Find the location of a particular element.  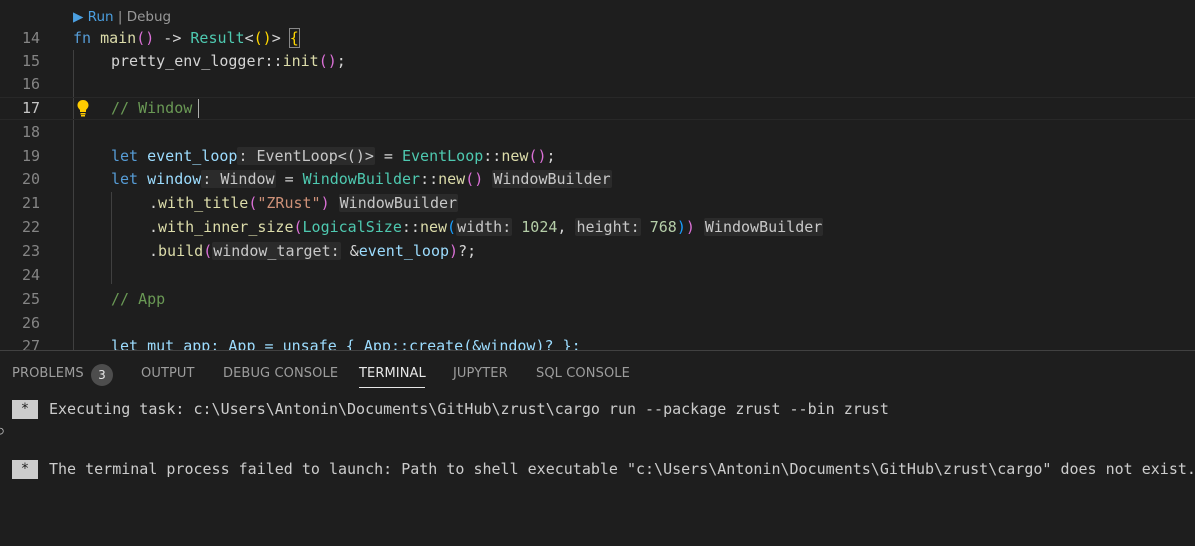

variable: event_loop is located at coordinates (404, 251).